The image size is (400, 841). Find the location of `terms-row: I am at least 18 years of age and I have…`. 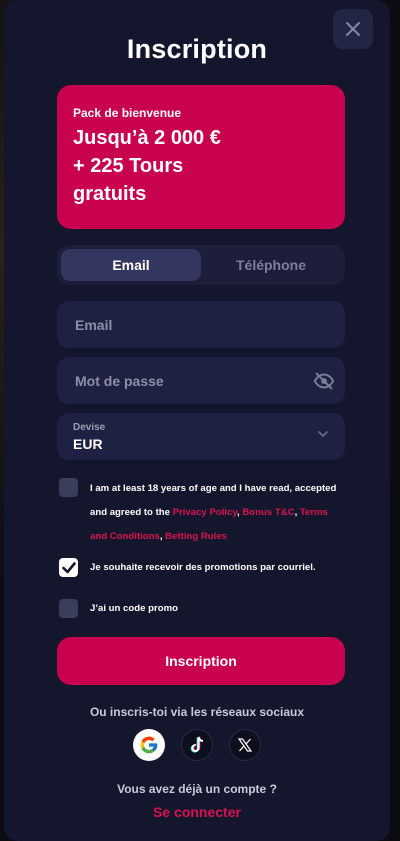

terms-row: I am at least 18 years of age and I have… is located at coordinates (198, 513).